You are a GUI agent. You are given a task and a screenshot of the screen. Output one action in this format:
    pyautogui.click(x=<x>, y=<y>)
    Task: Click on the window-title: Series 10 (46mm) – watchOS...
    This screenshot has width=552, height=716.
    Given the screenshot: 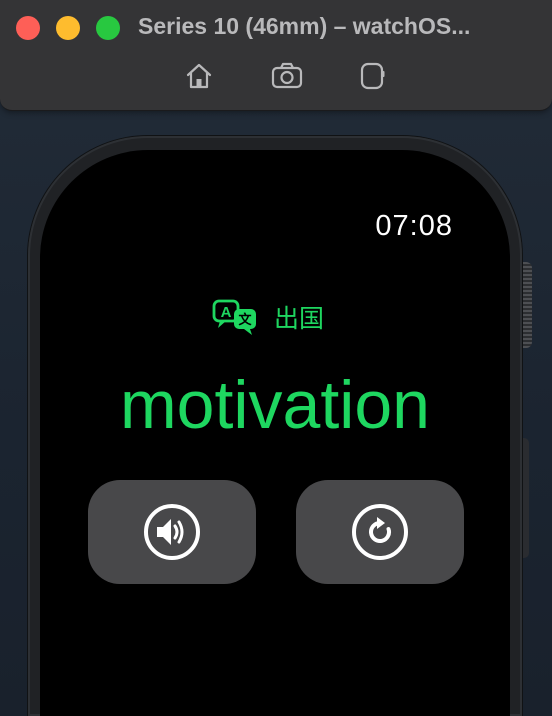 What is the action you would take?
    pyautogui.click(x=304, y=26)
    